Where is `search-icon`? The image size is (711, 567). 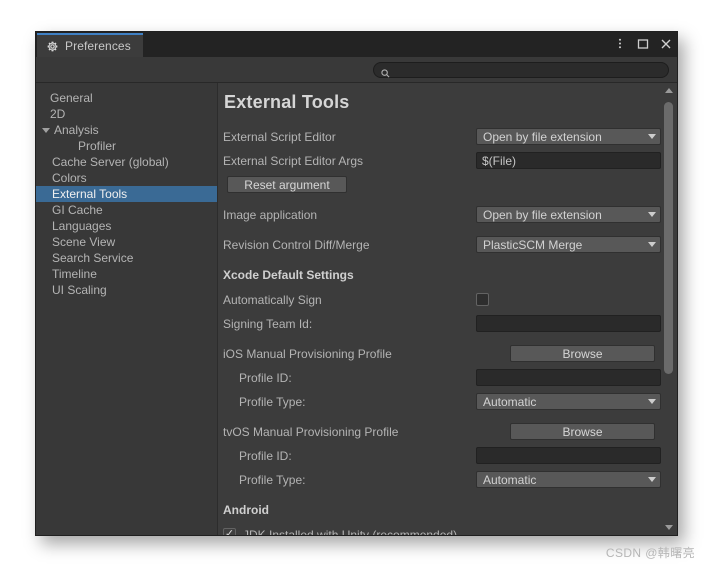
search-icon is located at coordinates (385, 71).